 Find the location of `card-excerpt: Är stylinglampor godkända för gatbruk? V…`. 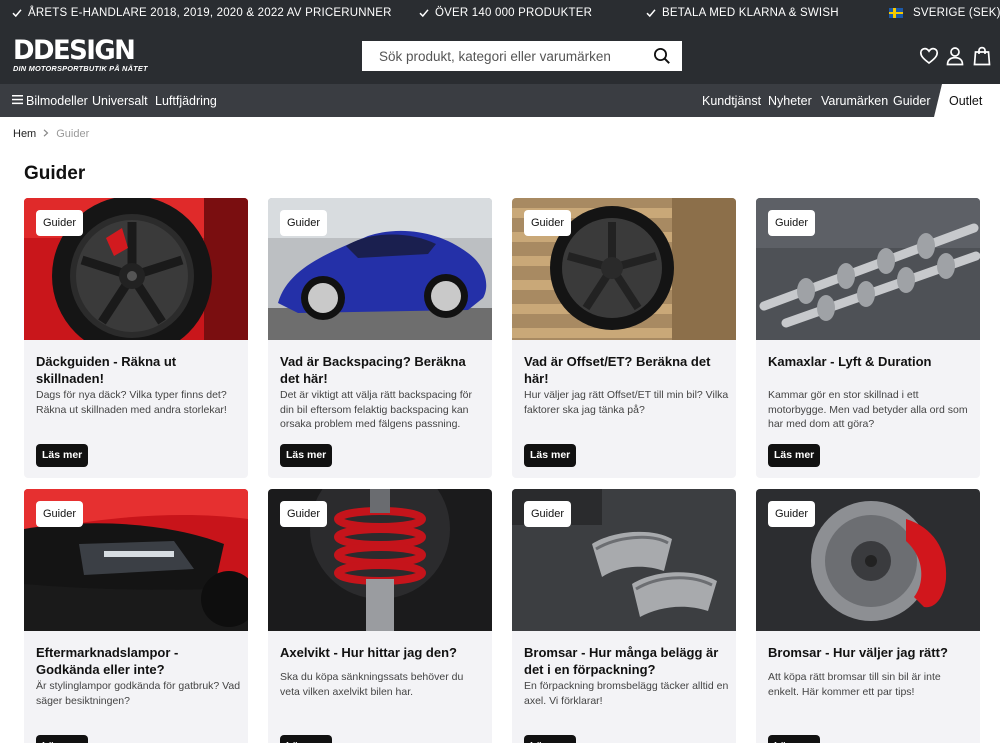

card-excerpt: Är stylinglampor godkända för gatbruk? V… is located at coordinates (138, 693).